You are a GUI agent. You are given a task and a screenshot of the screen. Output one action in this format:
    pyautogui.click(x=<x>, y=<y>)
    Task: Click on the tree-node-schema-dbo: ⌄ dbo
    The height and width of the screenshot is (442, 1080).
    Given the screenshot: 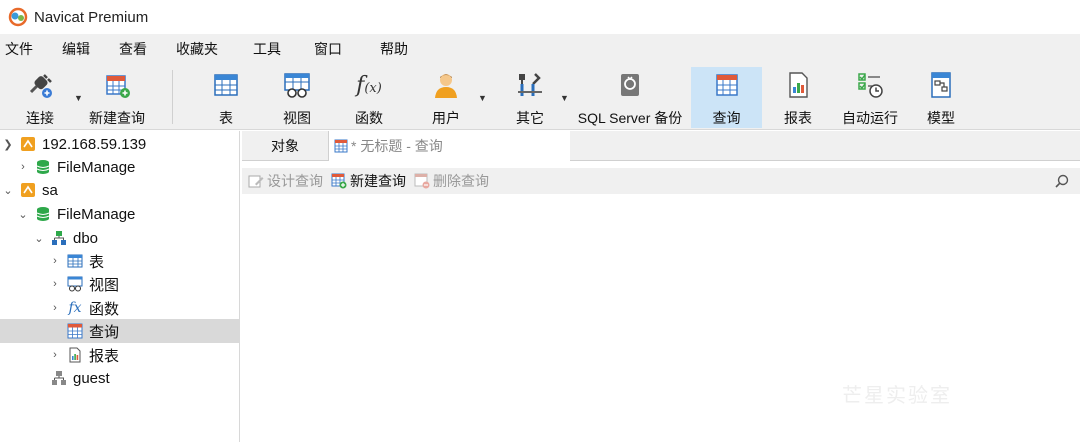 What is the action you would take?
    pyautogui.click(x=120, y=238)
    